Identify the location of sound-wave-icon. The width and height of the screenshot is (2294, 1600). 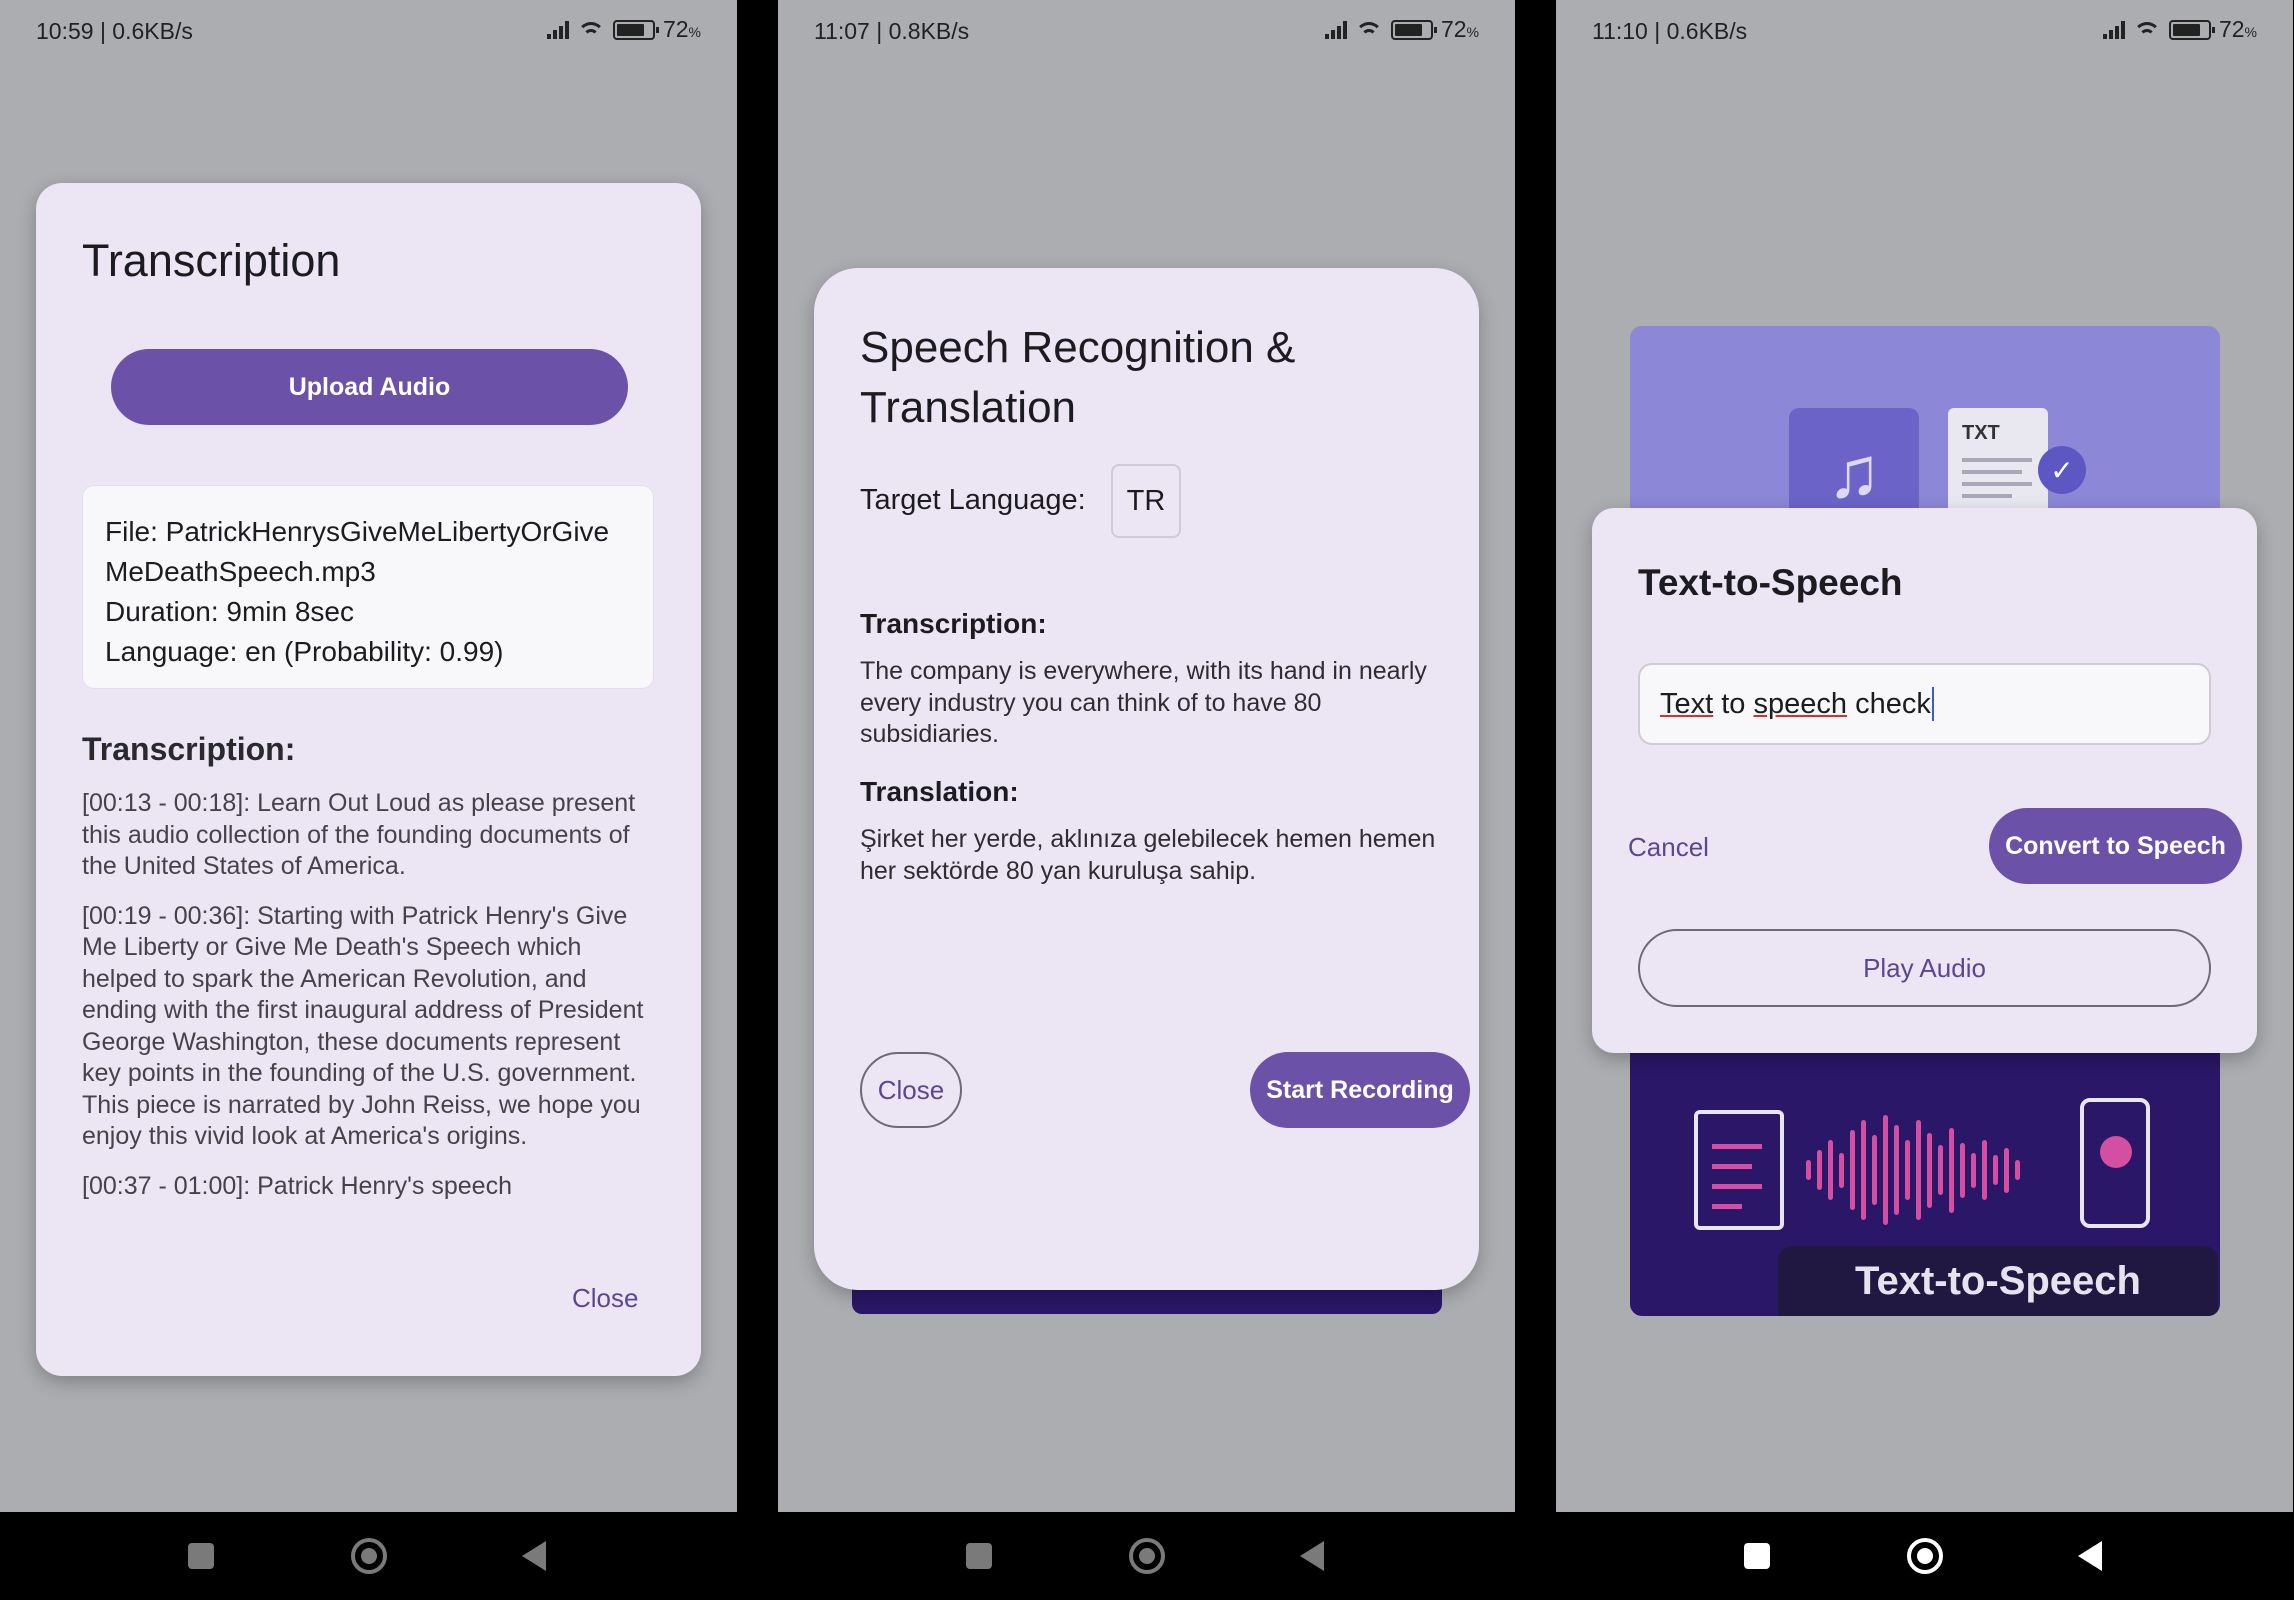
(1936, 1170).